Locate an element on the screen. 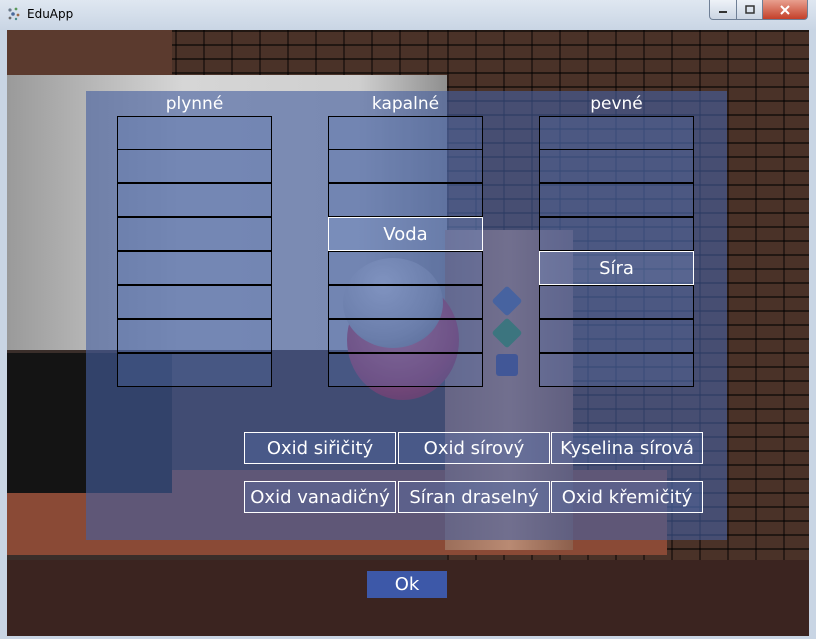 Image resolution: width=816 pixels, height=639 pixels. choice-chip: Oxid sírový is located at coordinates (474, 448).